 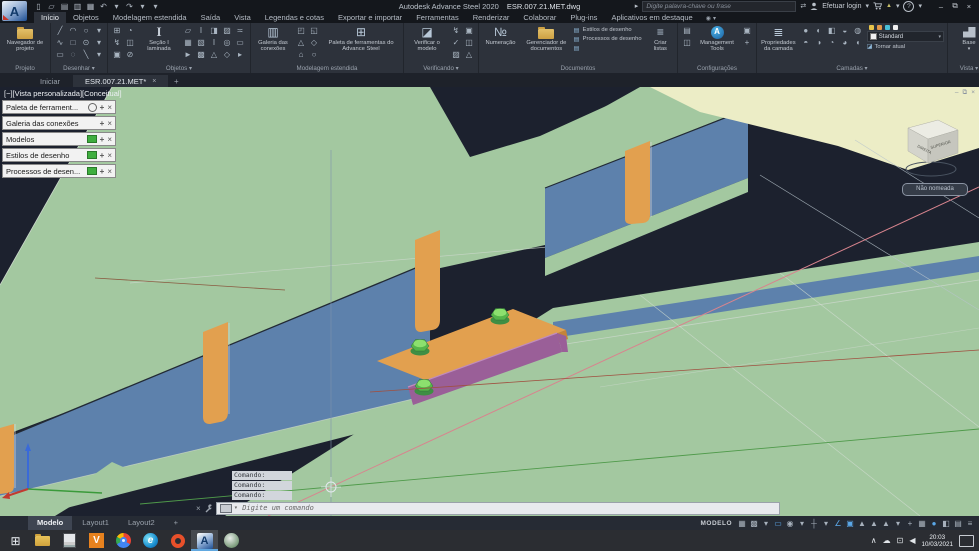 What do you see at coordinates (973, 93) in the screenshot?
I see `viewport-close-icon: ×` at bounding box center [973, 93].